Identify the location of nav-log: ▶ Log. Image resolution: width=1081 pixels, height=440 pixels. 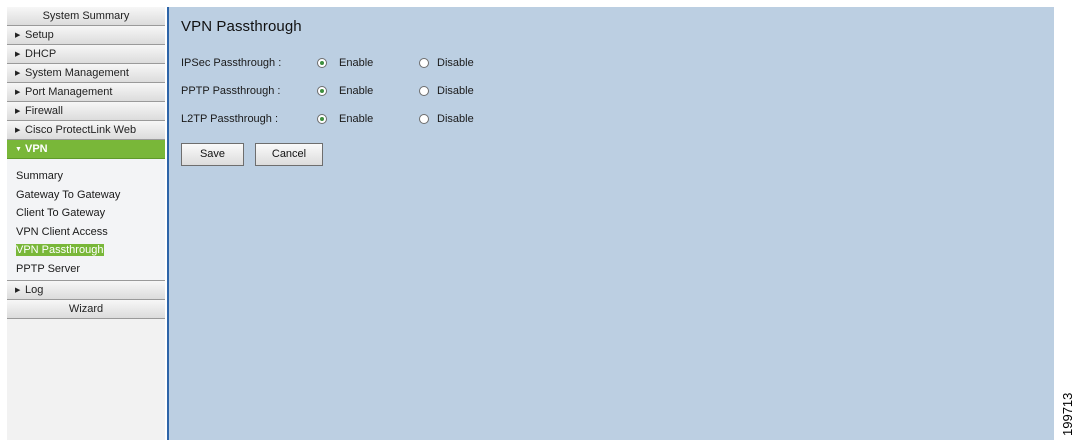
(86, 290).